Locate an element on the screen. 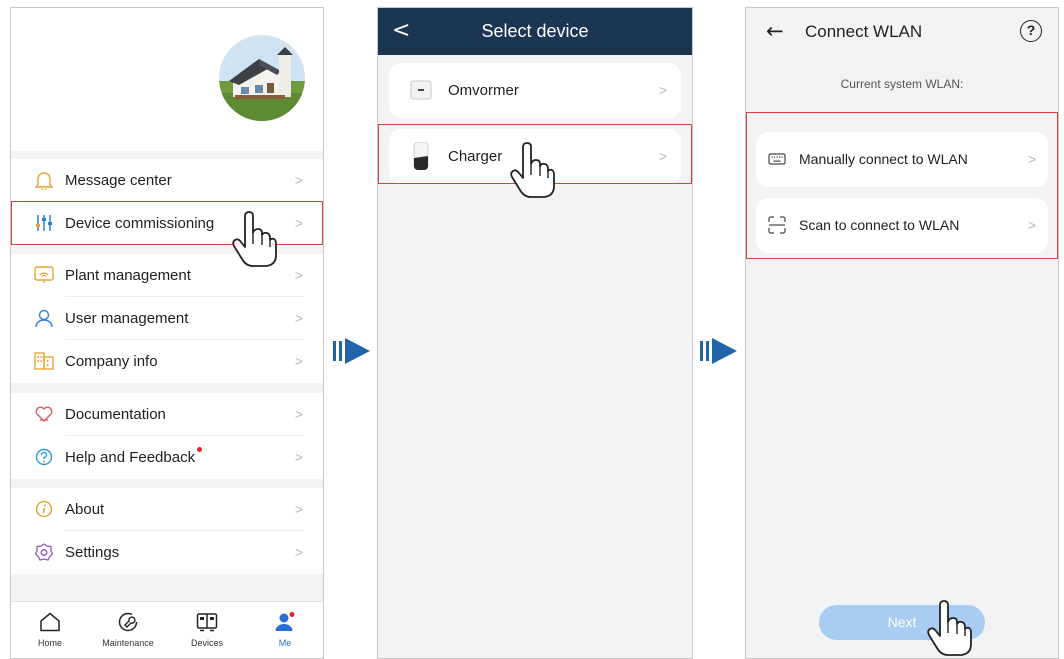 The width and height of the screenshot is (1064, 659). option-label: Scan to connect to WLAN is located at coordinates (879, 225).